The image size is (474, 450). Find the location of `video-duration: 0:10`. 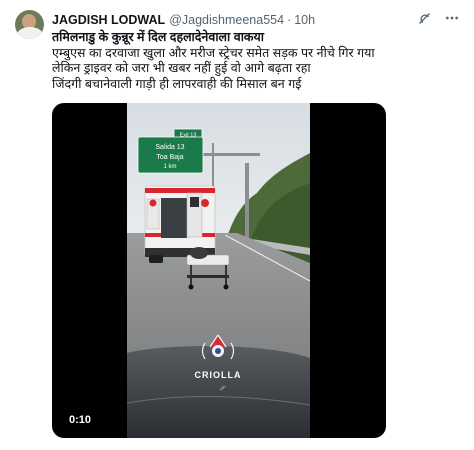

video-duration: 0:10 is located at coordinates (80, 420).